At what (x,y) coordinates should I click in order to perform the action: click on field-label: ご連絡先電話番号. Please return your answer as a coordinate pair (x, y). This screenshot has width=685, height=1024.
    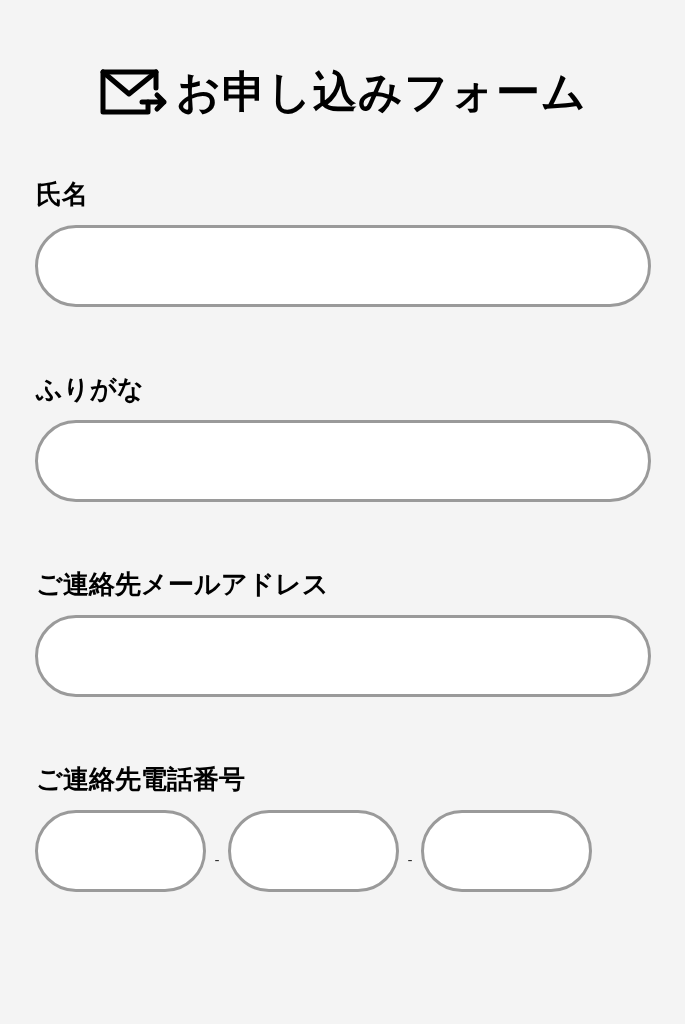
    Looking at the image, I should click on (140, 779).